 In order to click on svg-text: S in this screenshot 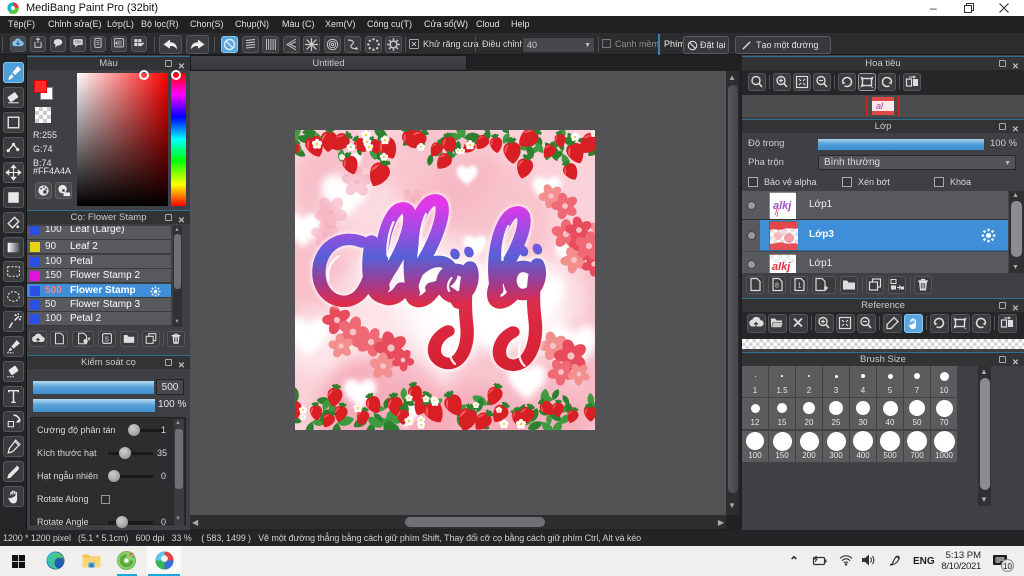, I will do `click(106, 340)`.